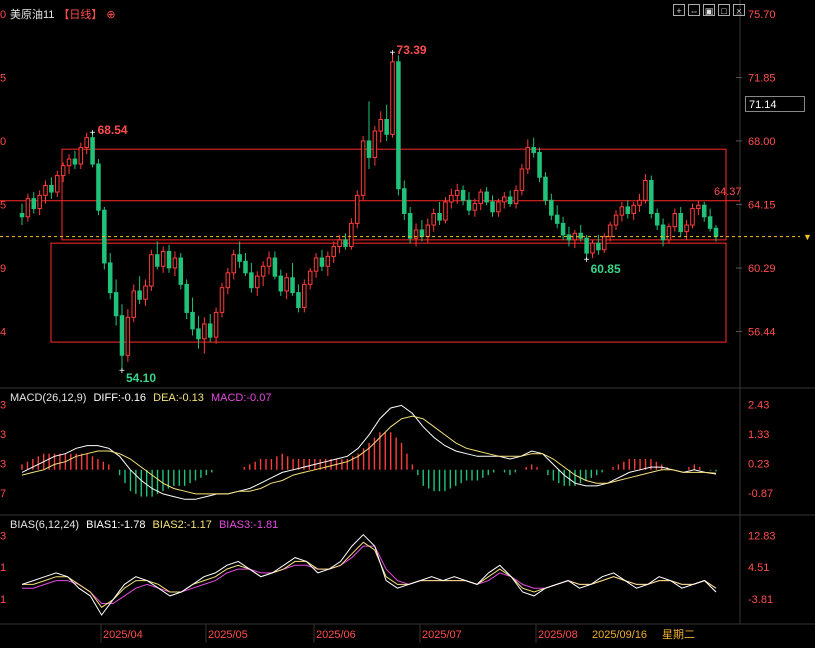 Image resolution: width=815 pixels, height=648 pixels. What do you see at coordinates (32, 15) in the screenshot?
I see `symbol-title: 美原油11` at bounding box center [32, 15].